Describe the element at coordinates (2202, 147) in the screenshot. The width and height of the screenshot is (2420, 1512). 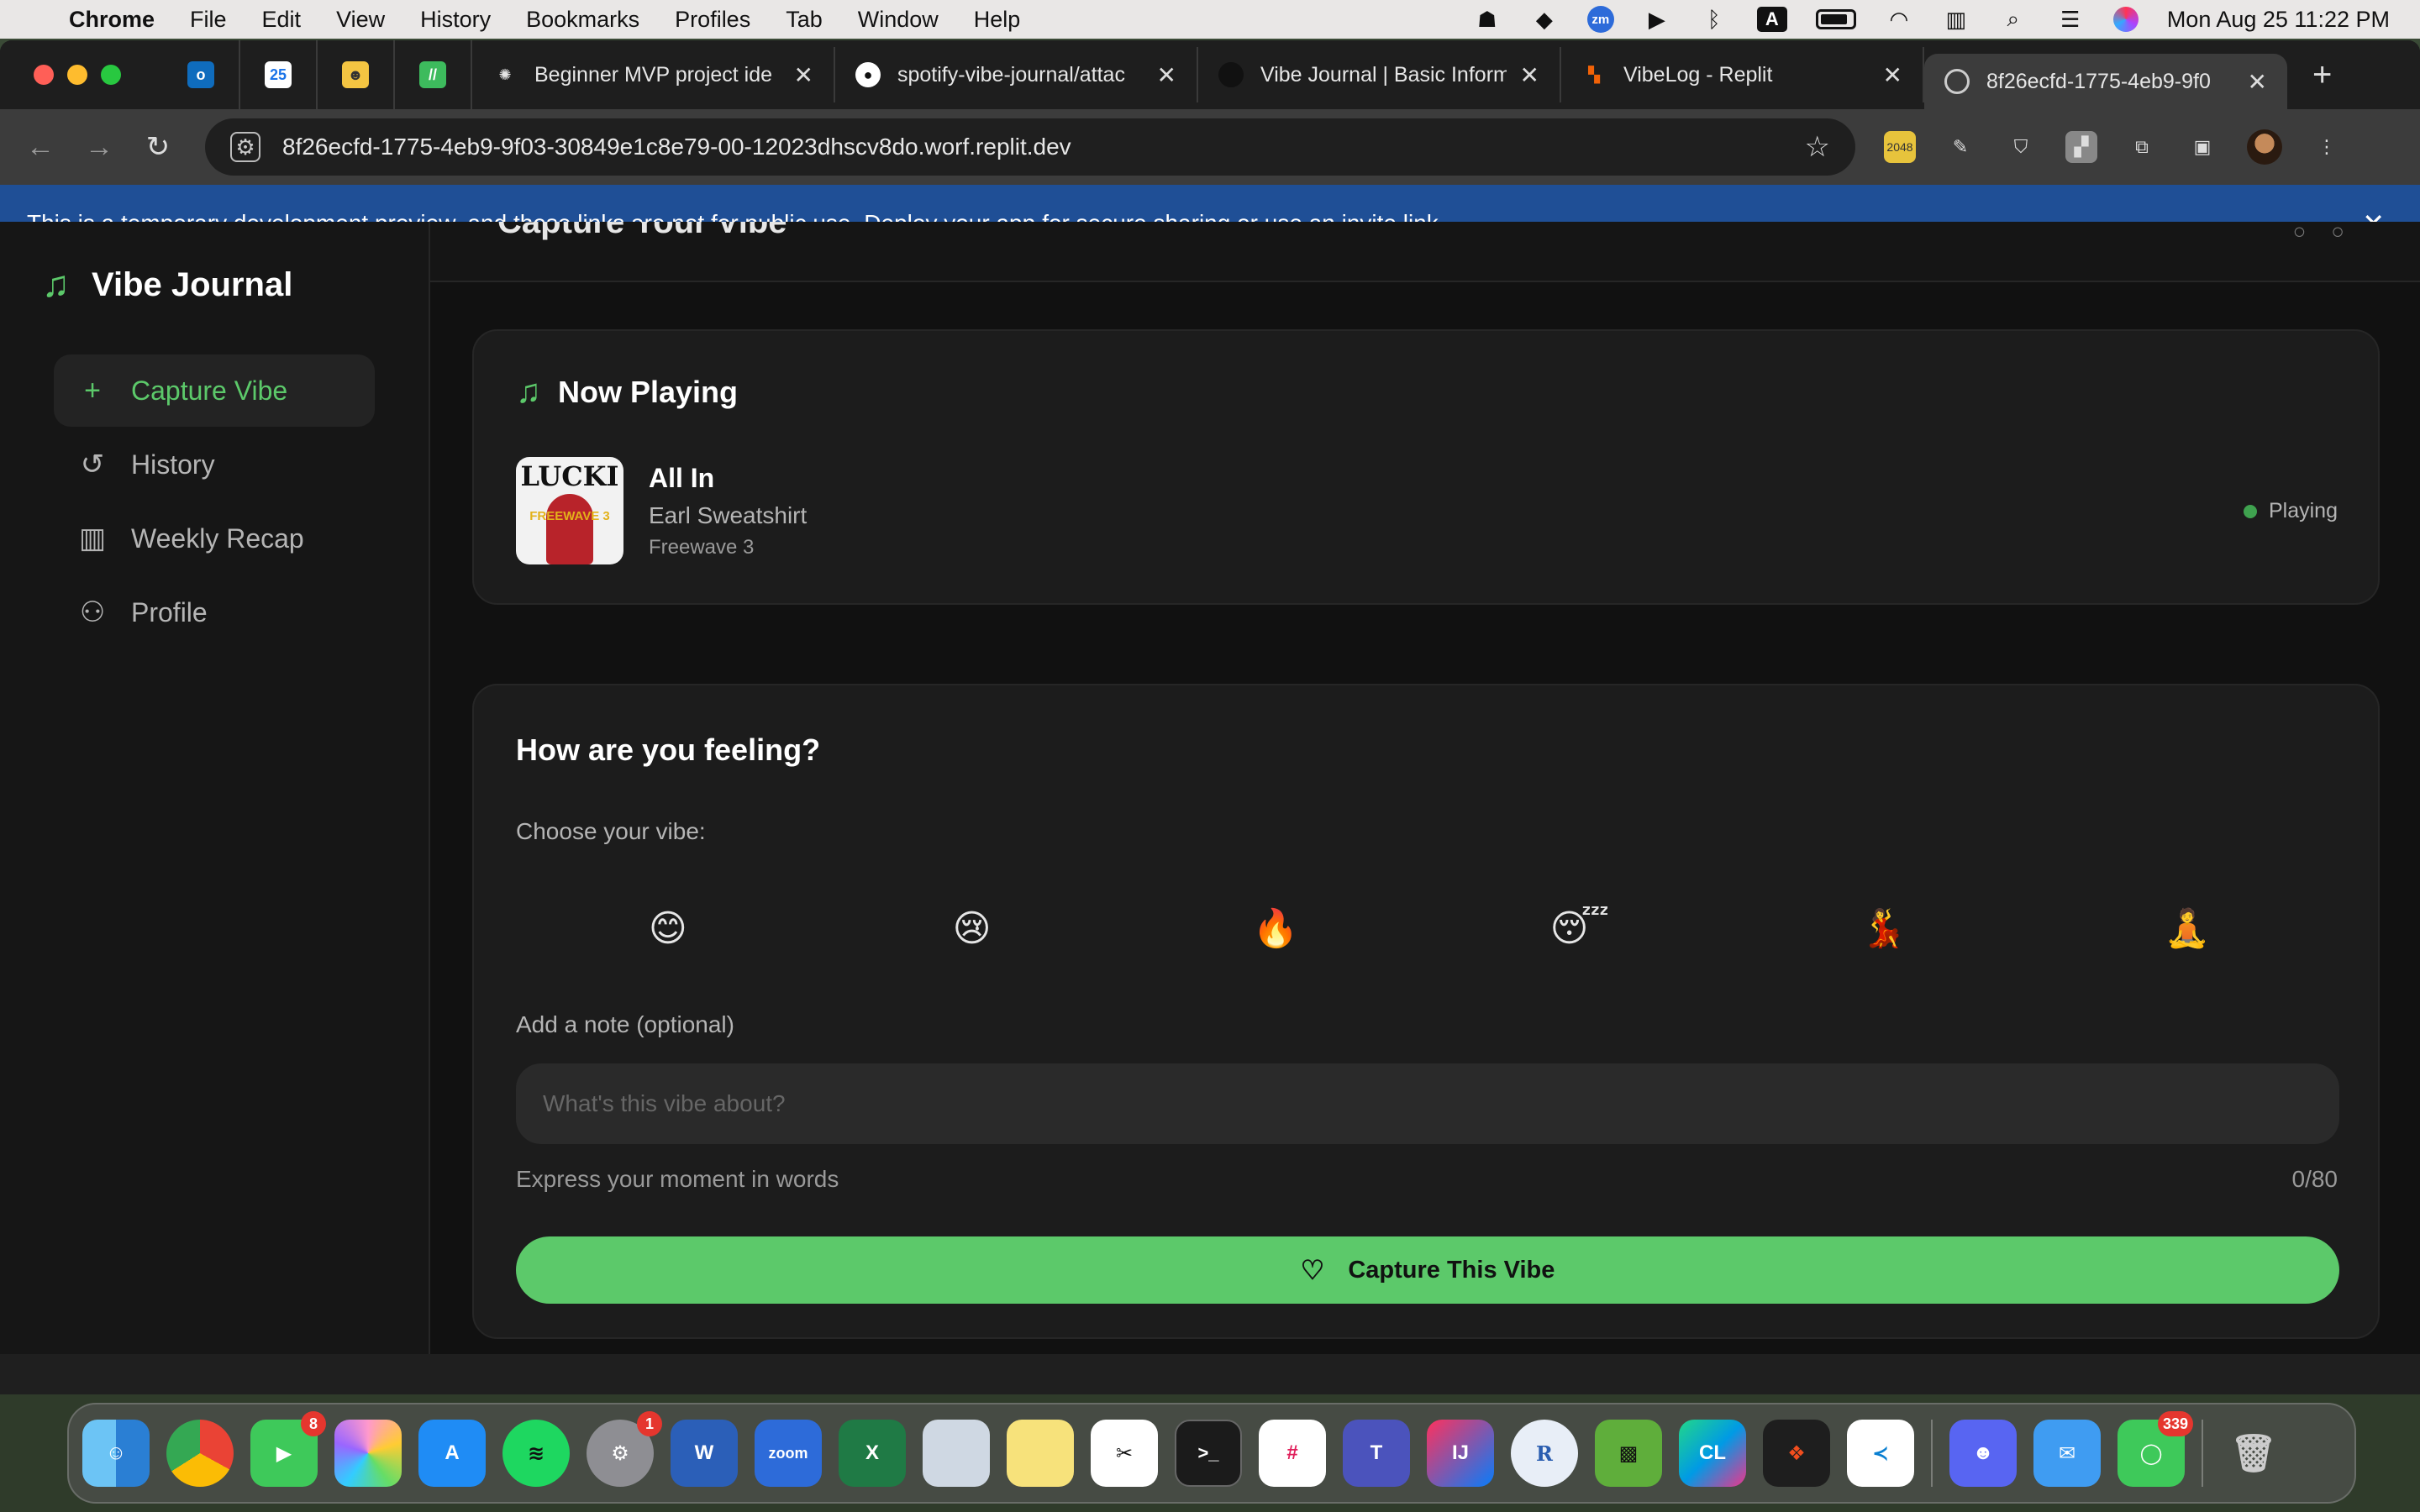
I see `tab-search-icon: ▣` at that location.